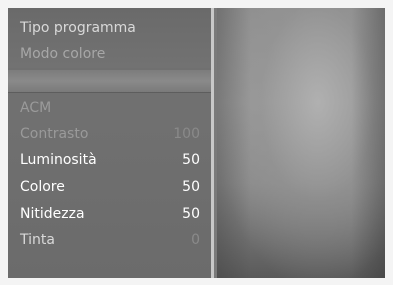 The height and width of the screenshot is (285, 393). I want to click on menu-item-label: ACM, so click(36, 108).